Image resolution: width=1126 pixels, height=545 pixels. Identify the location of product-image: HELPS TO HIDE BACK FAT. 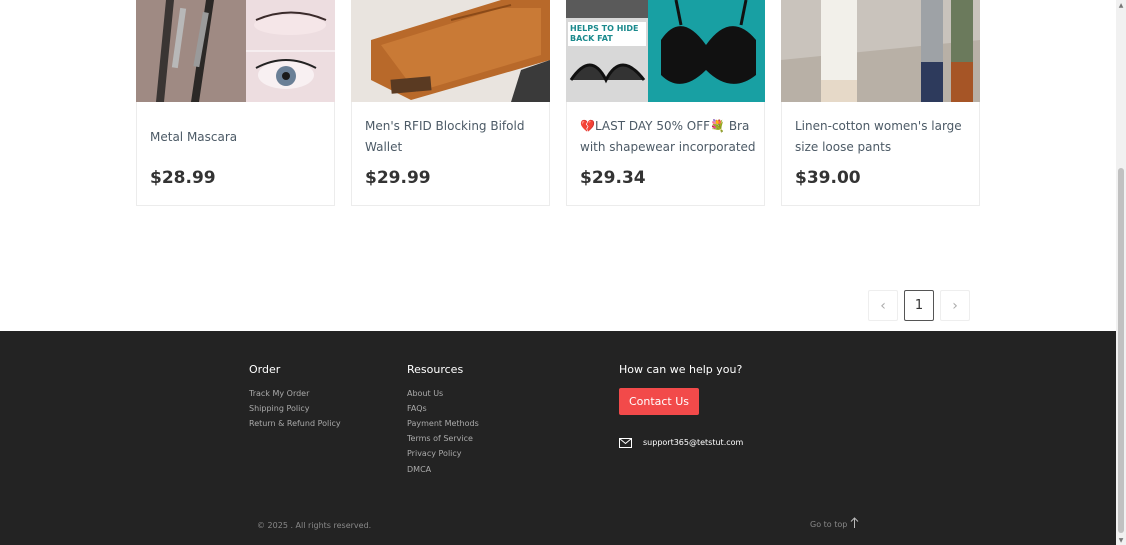
(665, 51).